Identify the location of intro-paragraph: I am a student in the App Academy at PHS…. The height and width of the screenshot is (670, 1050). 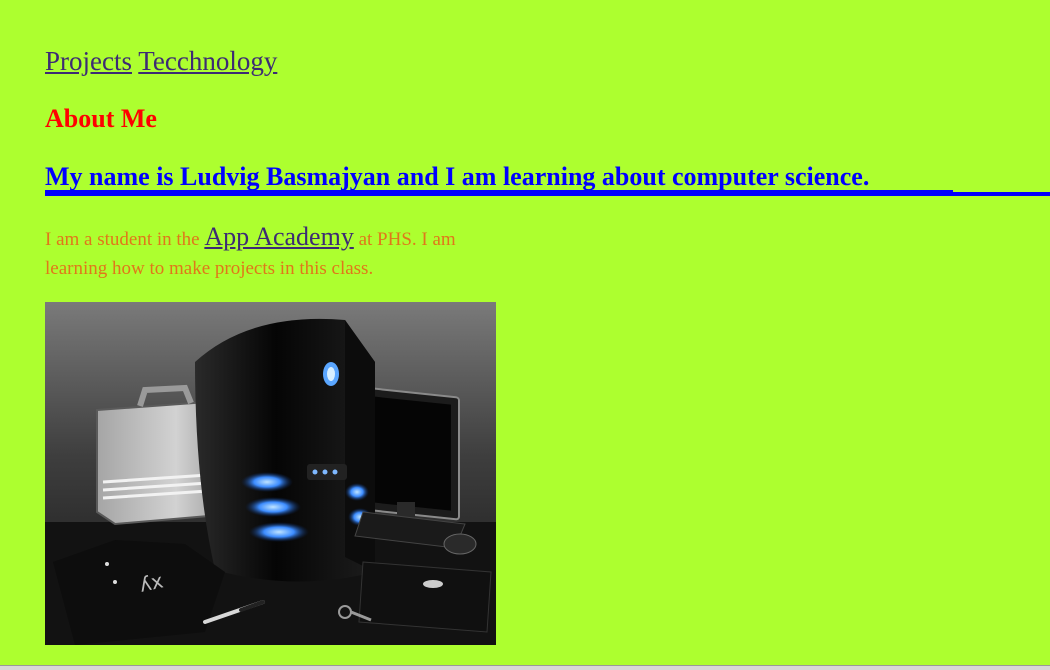
(280, 252).